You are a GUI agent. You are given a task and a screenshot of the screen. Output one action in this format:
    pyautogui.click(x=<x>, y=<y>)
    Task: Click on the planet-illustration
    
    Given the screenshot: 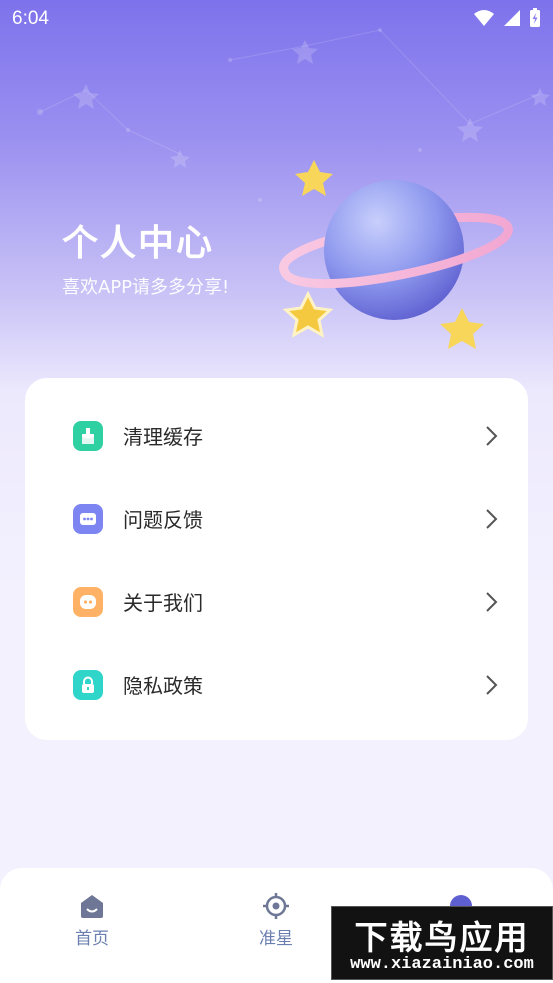 What is the action you would take?
    pyautogui.click(x=396, y=254)
    